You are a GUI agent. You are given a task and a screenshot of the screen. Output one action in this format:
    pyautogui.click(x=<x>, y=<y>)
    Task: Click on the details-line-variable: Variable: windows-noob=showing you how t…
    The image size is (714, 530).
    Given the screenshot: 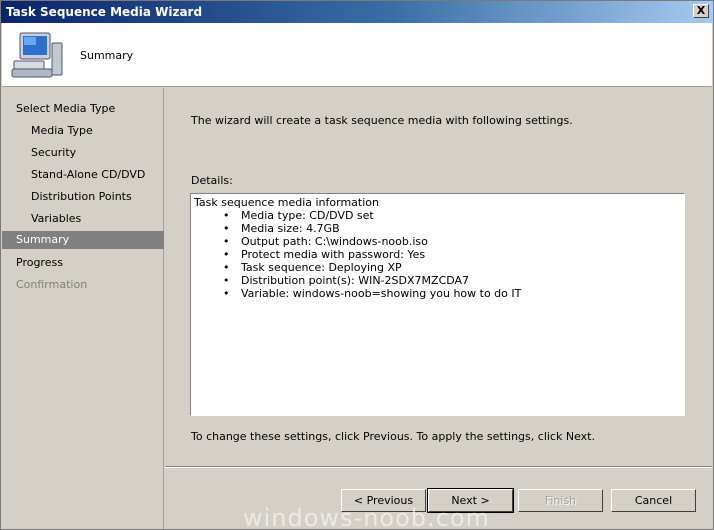 What is the action you would take?
    pyautogui.click(x=437, y=293)
    